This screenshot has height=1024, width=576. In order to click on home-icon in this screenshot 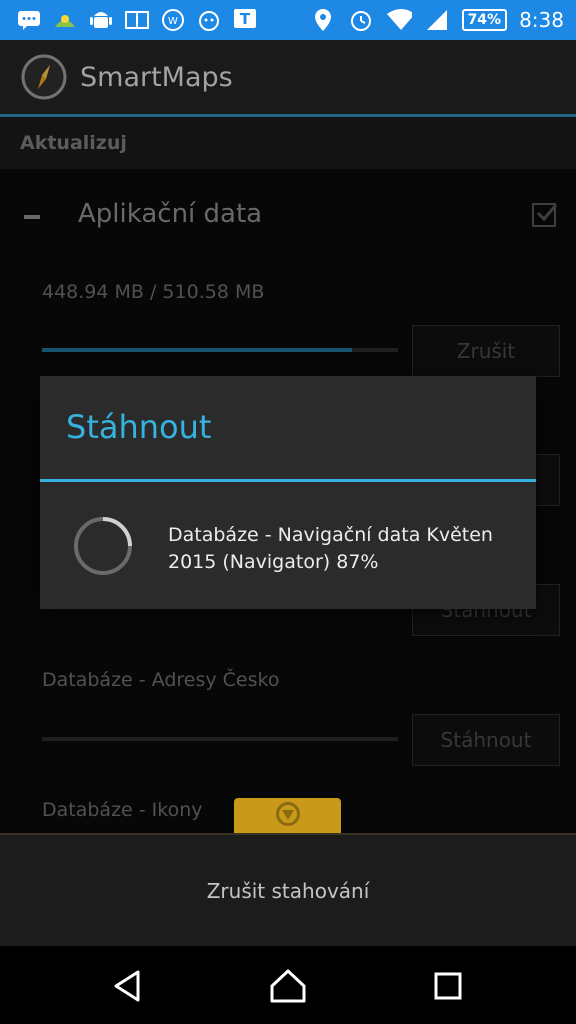, I will do `click(288, 986)`.